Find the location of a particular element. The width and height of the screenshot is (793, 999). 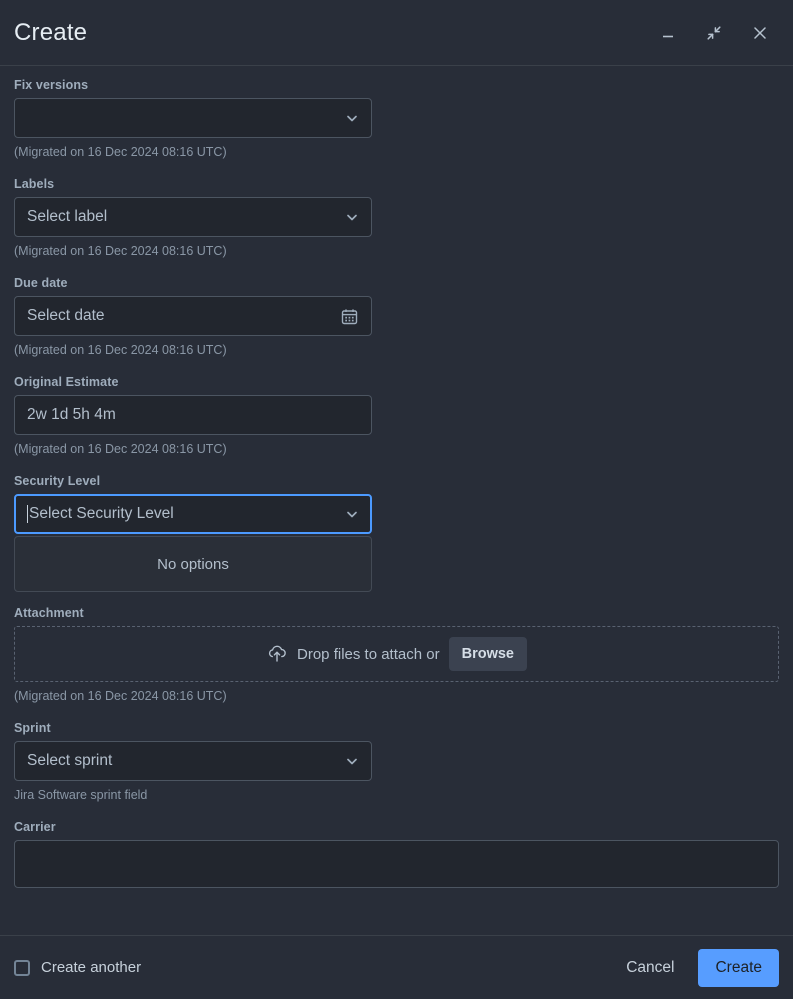

field-help-fix-versions: (Migrated on 16 Dec 2024 08:16 UTC) is located at coordinates (120, 152).